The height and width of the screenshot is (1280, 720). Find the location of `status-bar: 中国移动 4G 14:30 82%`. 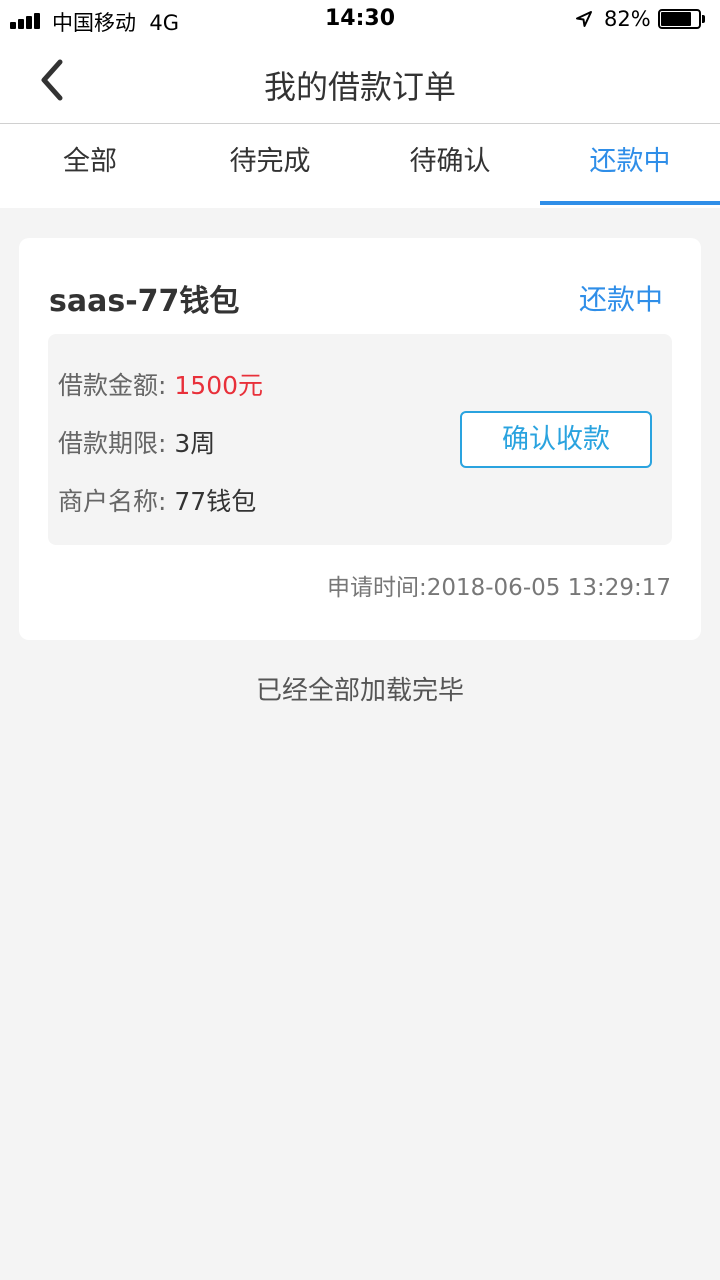

status-bar: 中国移动 4G 14:30 82% is located at coordinates (360, 20).